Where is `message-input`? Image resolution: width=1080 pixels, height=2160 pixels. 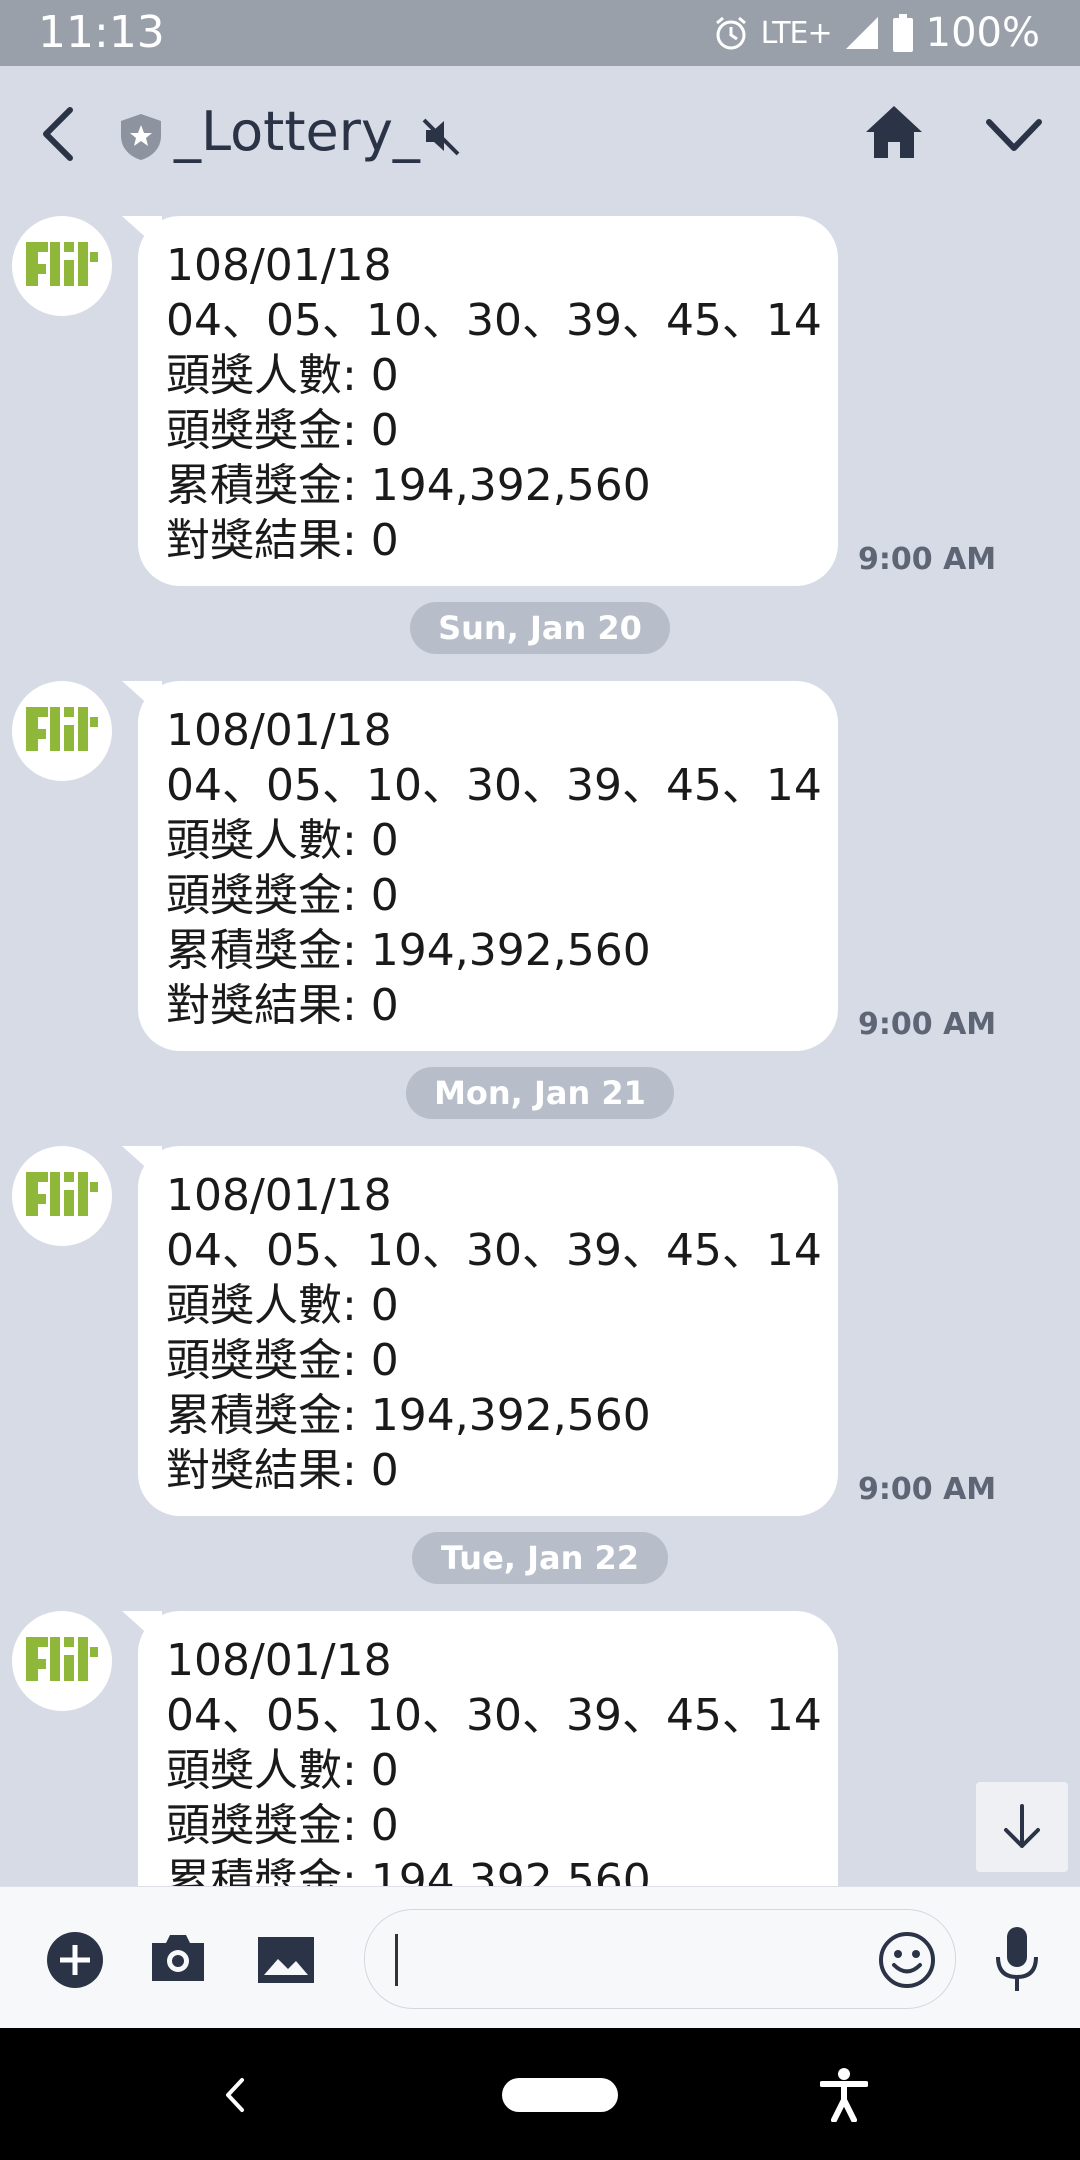 message-input is located at coordinates (660, 1959).